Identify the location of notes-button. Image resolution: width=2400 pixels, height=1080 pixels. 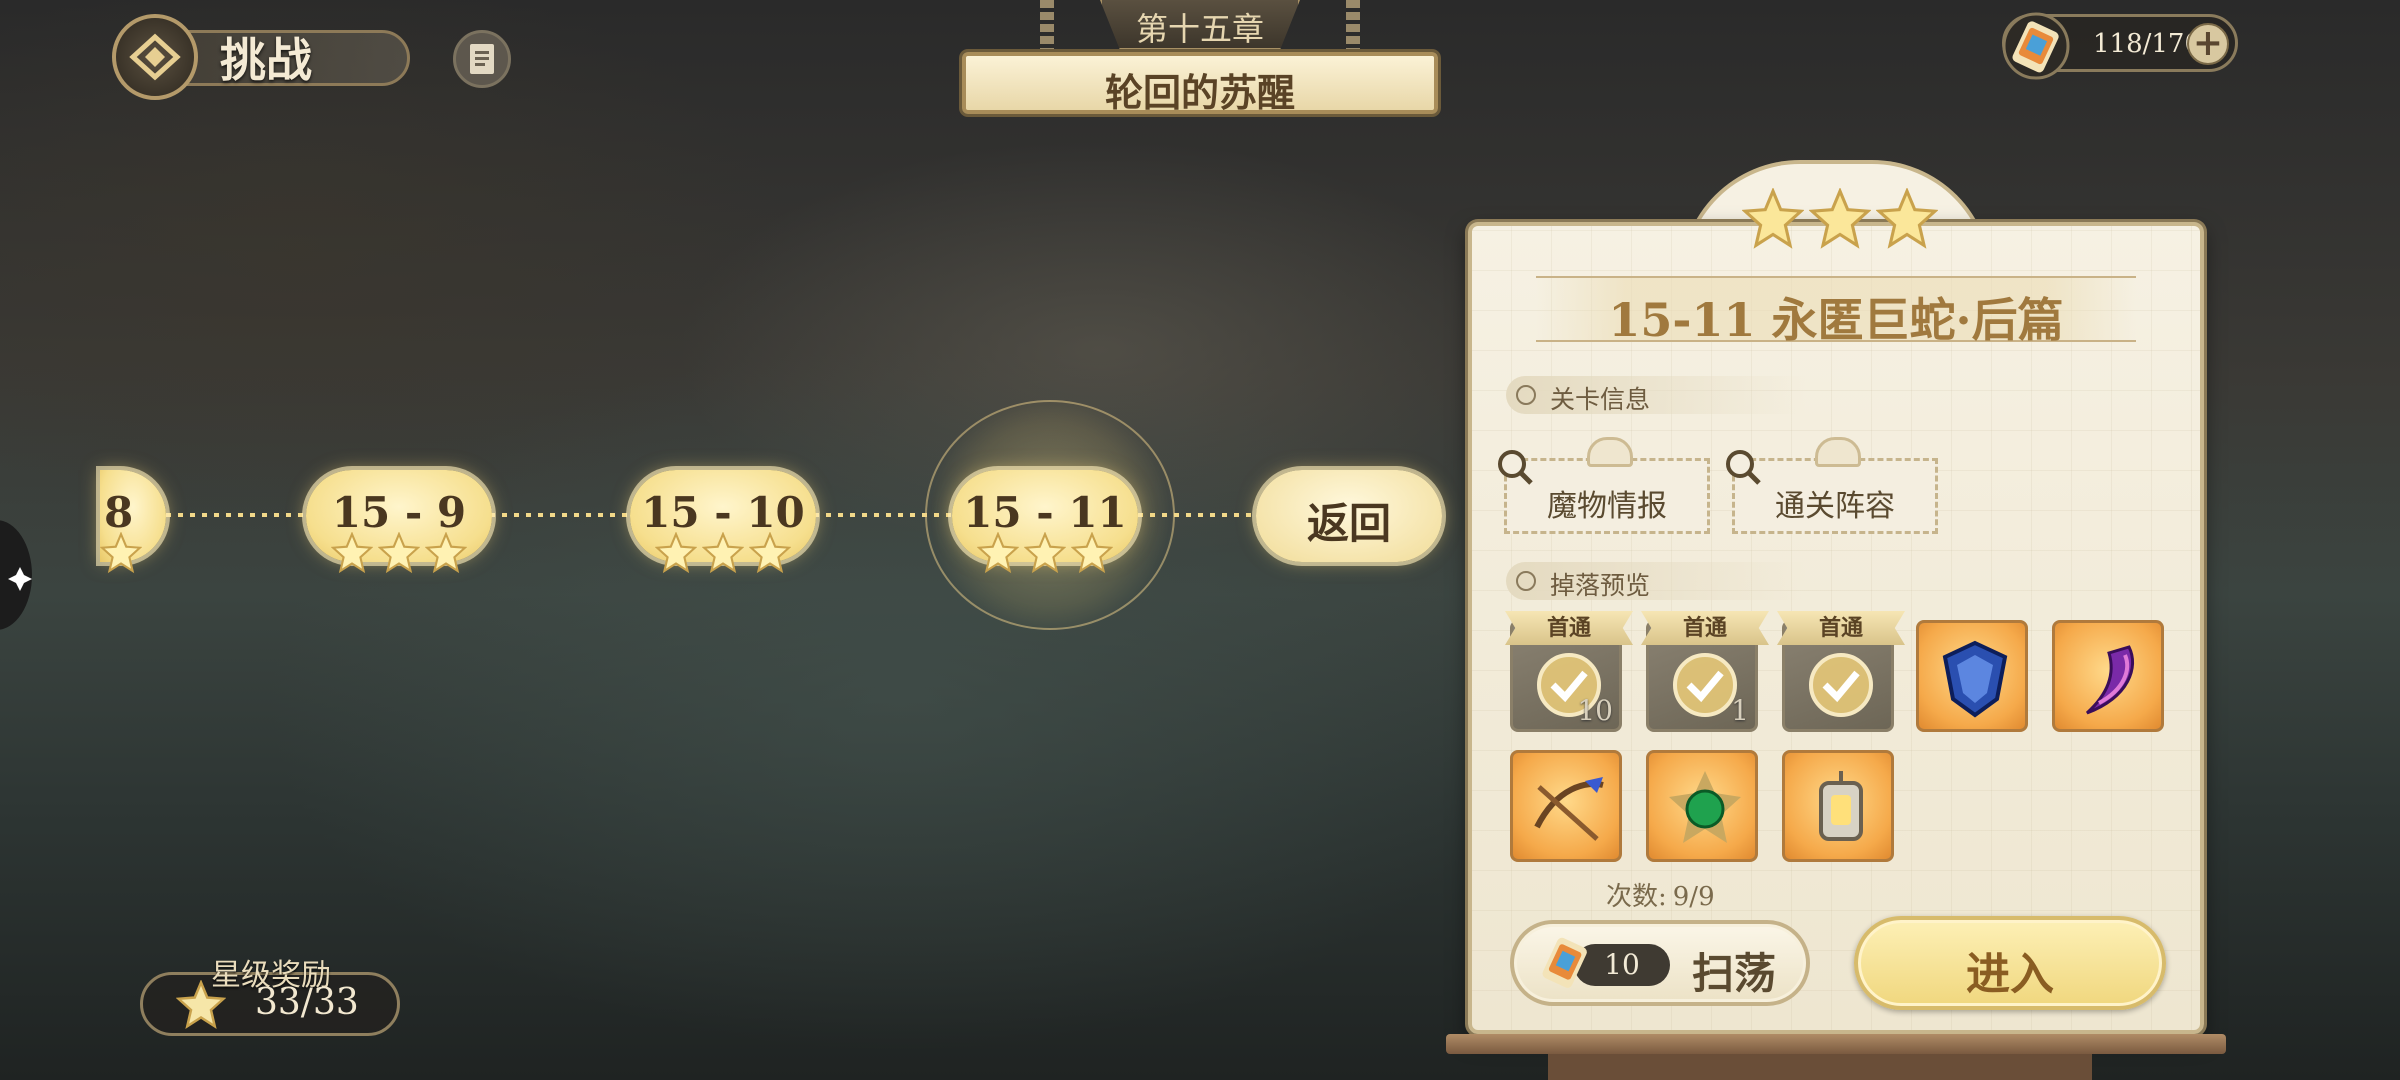
(482, 59).